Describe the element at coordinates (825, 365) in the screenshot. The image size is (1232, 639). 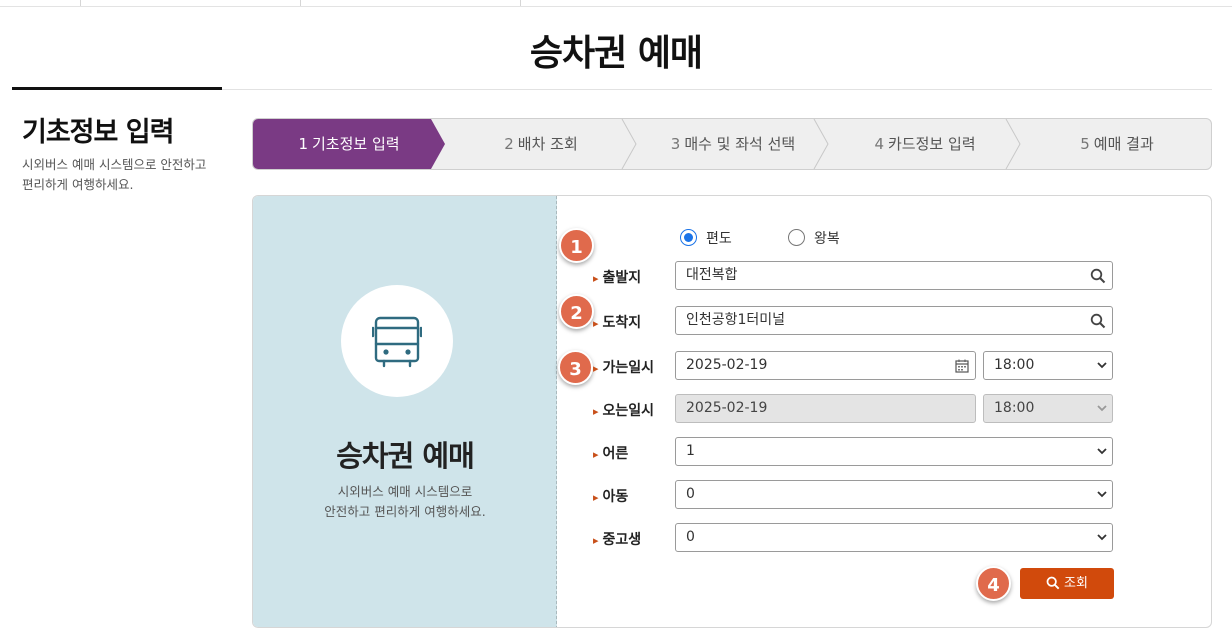
I see `go-date-input: 2025-02-19` at that location.